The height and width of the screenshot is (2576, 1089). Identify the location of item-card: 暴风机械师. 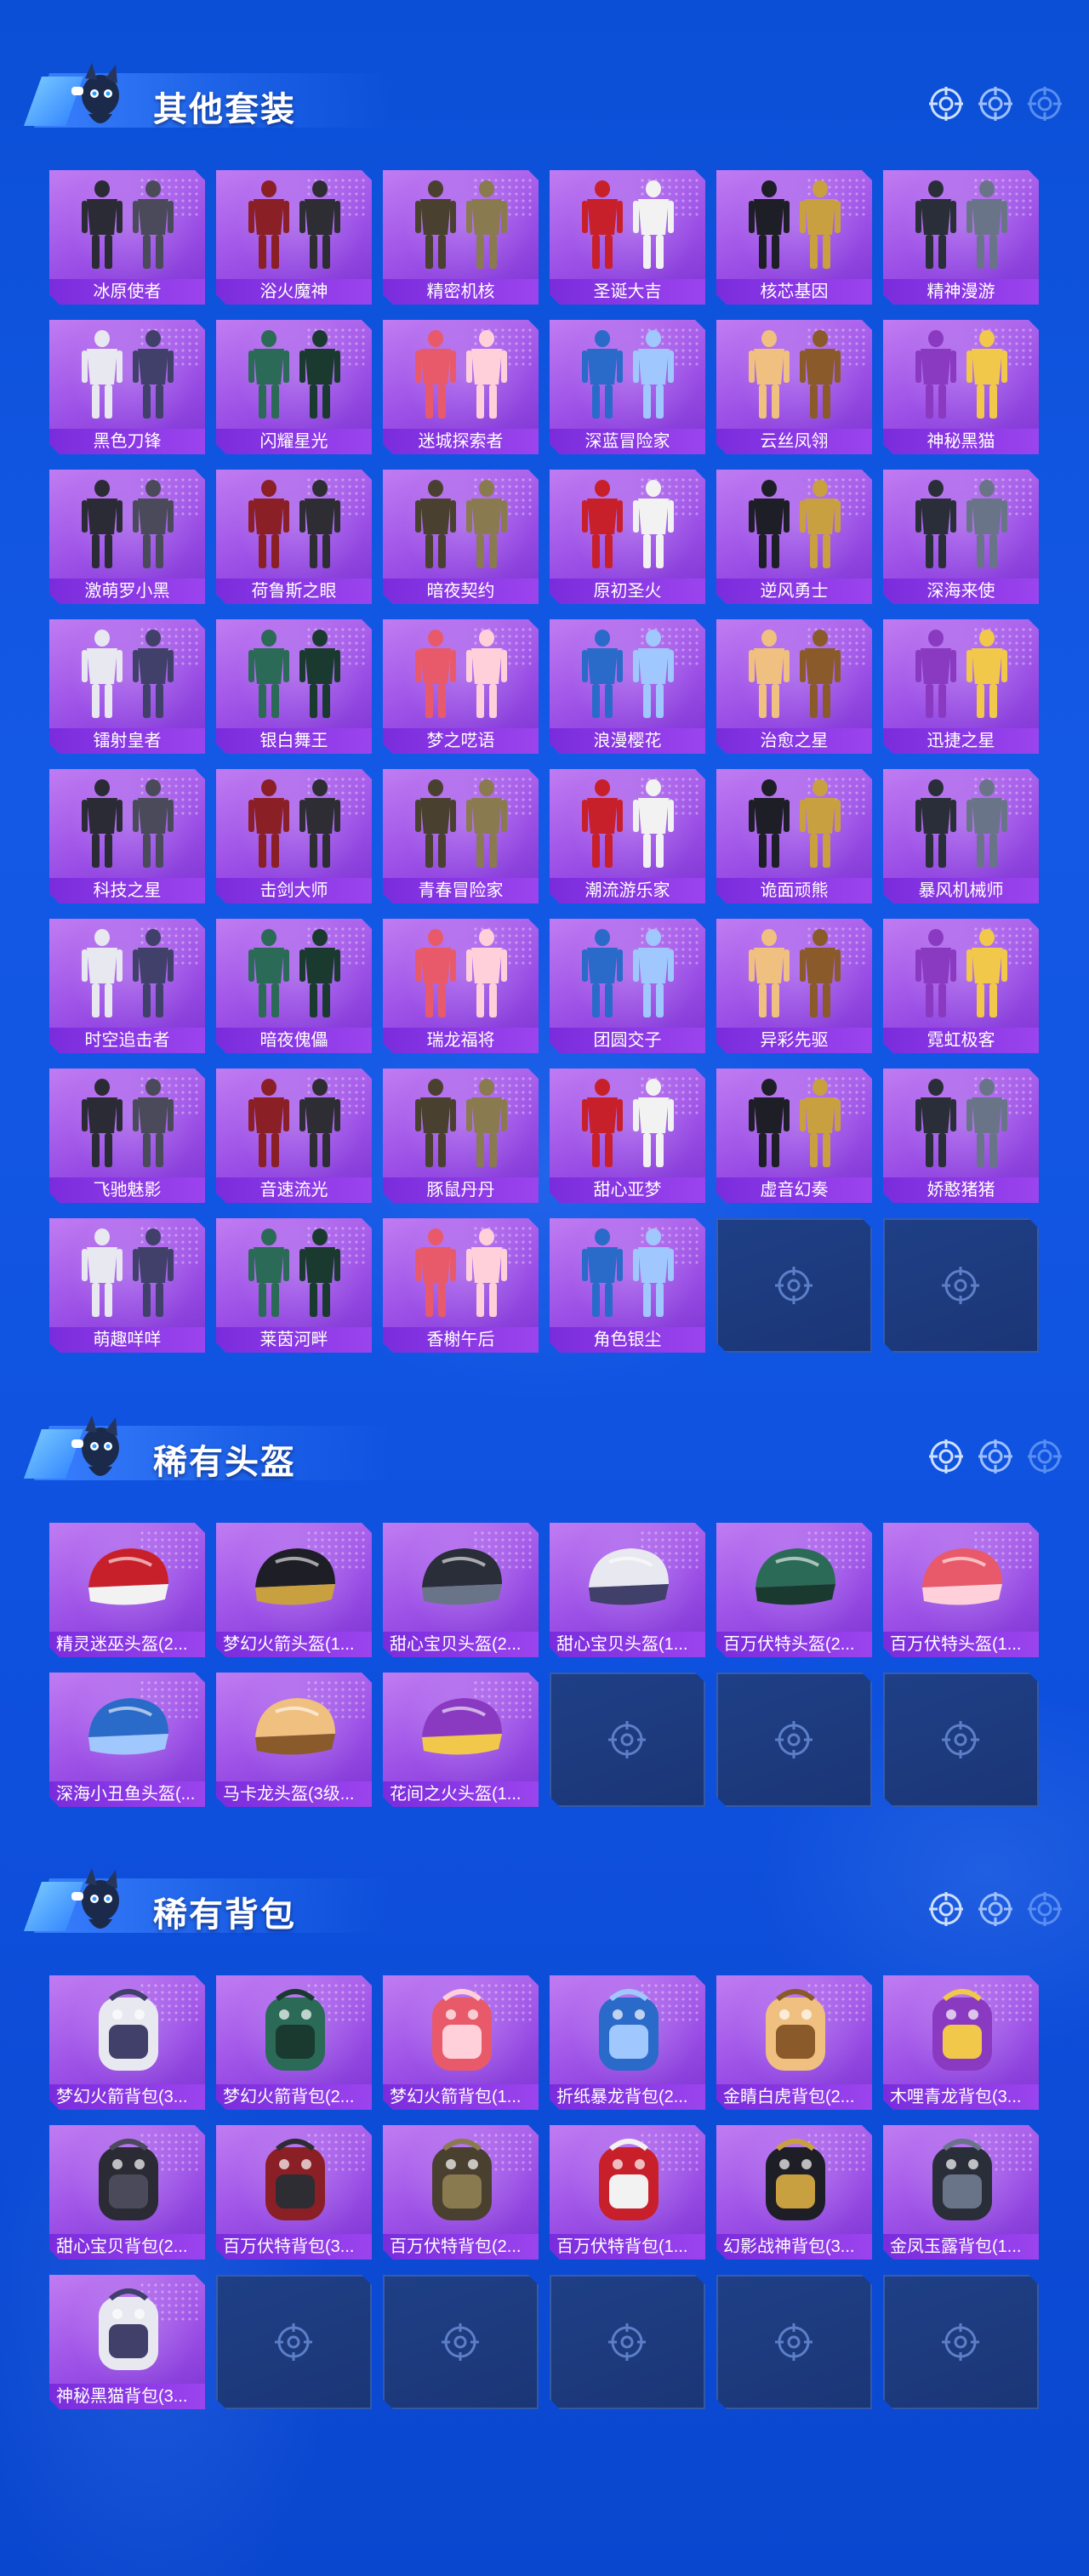
(961, 836).